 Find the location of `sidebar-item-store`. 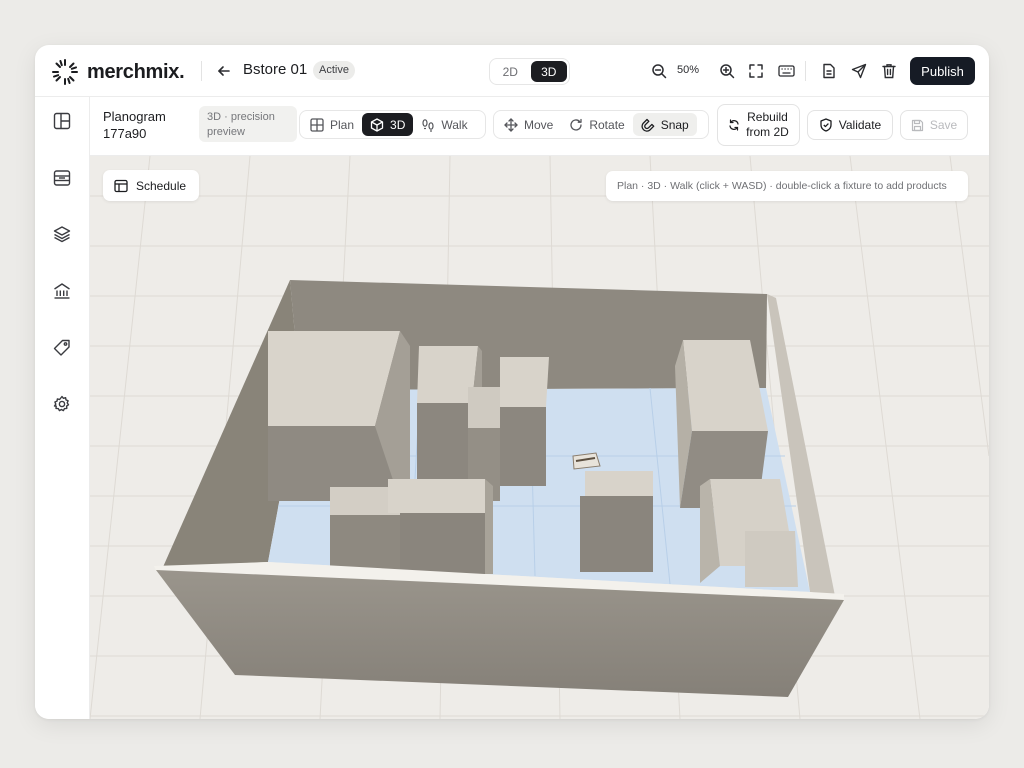

sidebar-item-store is located at coordinates (62, 291).